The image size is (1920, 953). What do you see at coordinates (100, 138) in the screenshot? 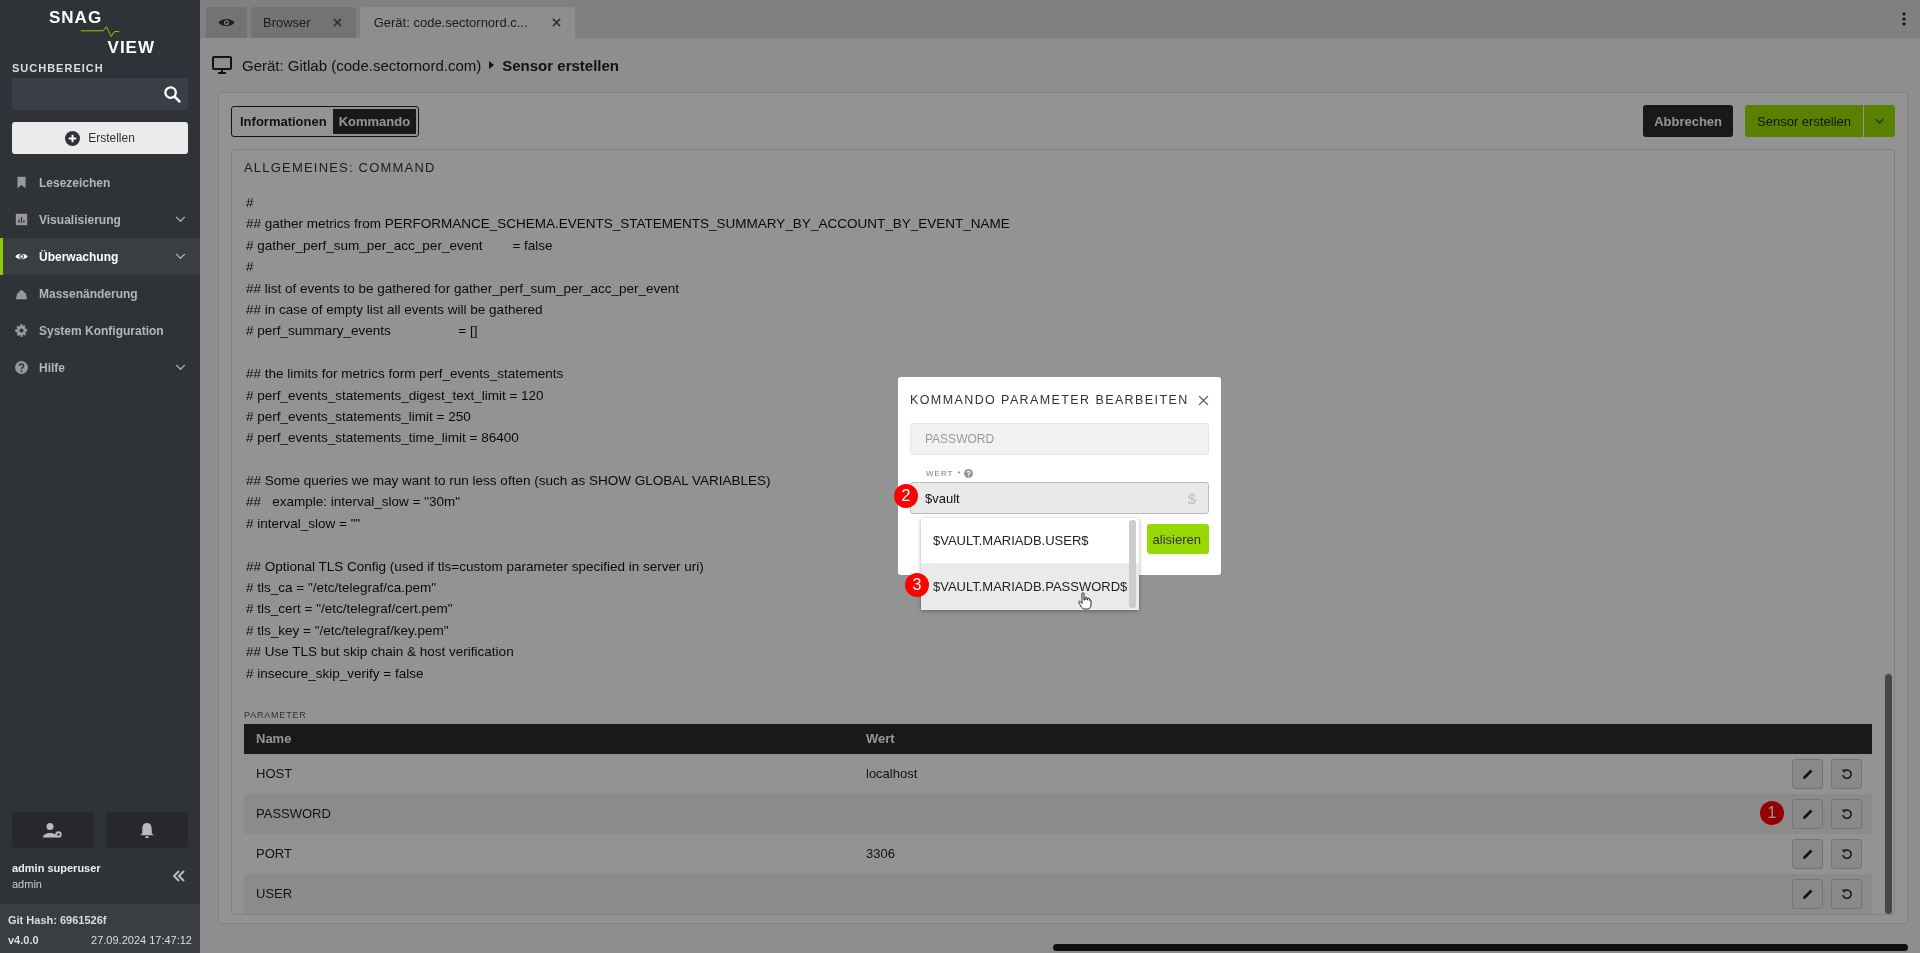
I see `create-button: Erstellen` at bounding box center [100, 138].